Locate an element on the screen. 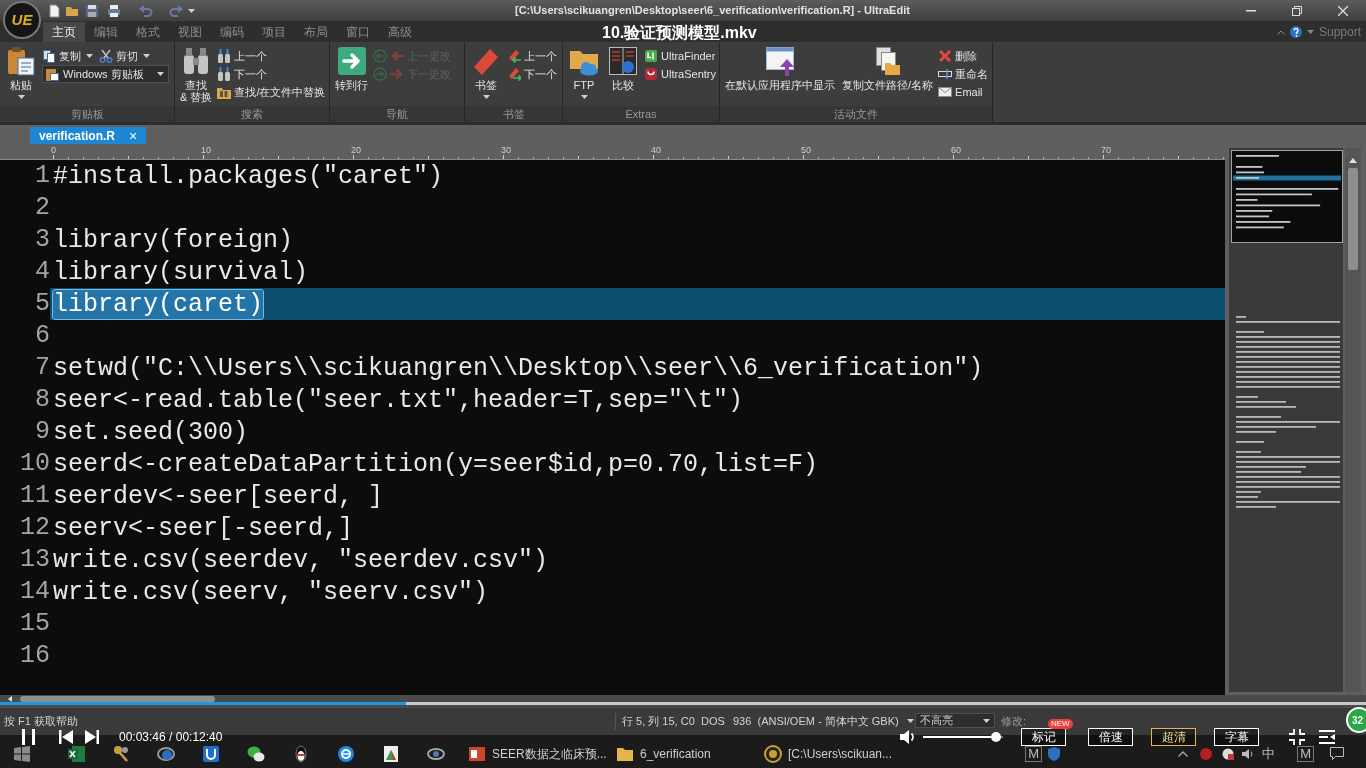 This screenshot has height=768, width=1366. save-icon is located at coordinates (92, 10).